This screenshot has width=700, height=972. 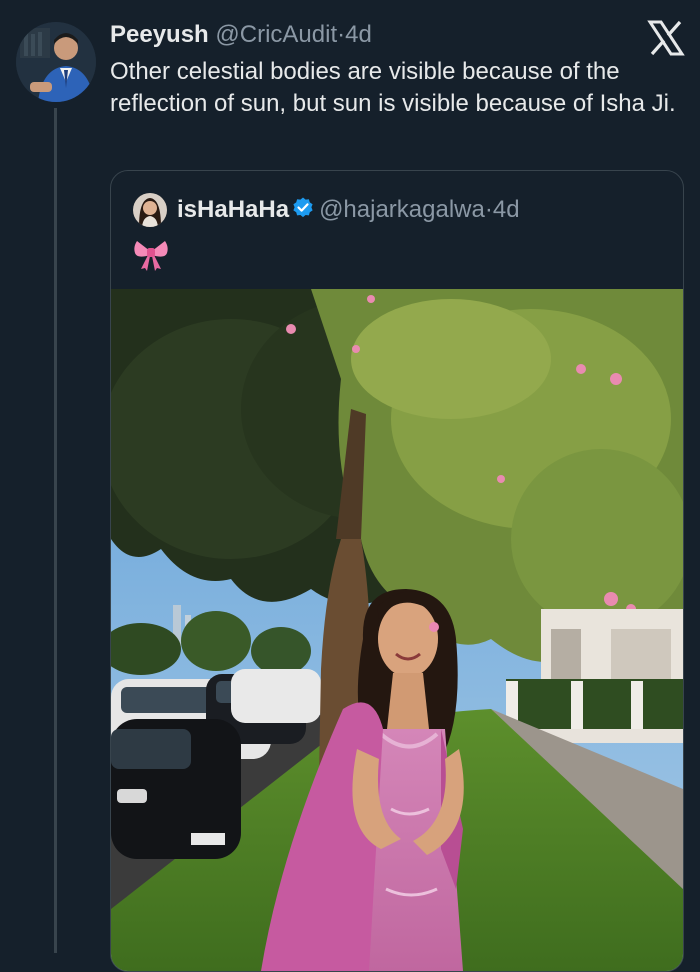 What do you see at coordinates (233, 209) in the screenshot?
I see `quoted-author-name: isHaHaHa` at bounding box center [233, 209].